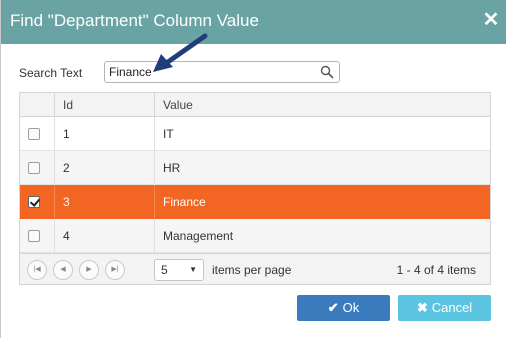  I want to click on grid-header: Id Value, so click(255, 105).